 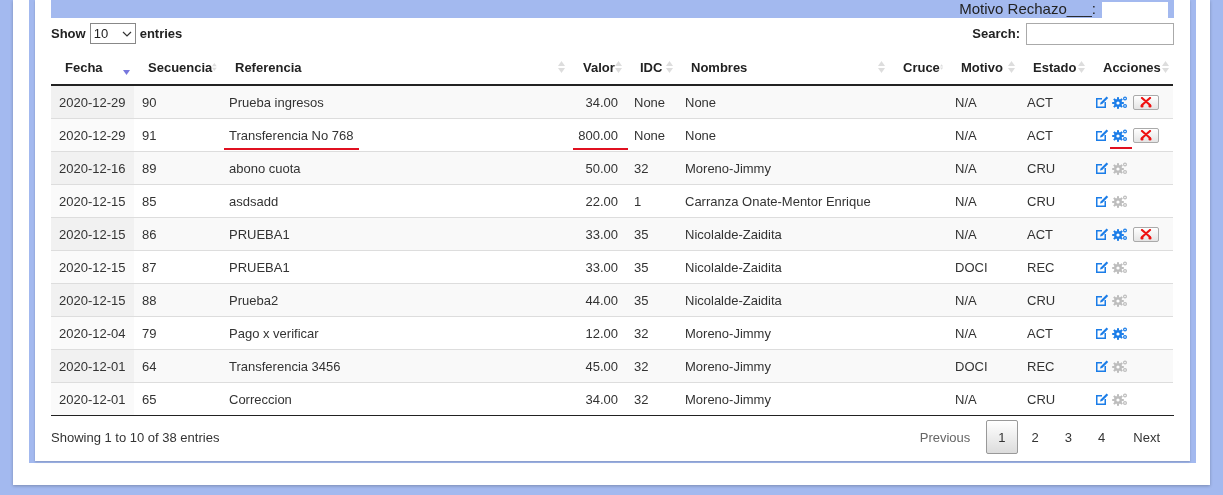 What do you see at coordinates (1002, 437) in the screenshot?
I see `page-button: 1` at bounding box center [1002, 437].